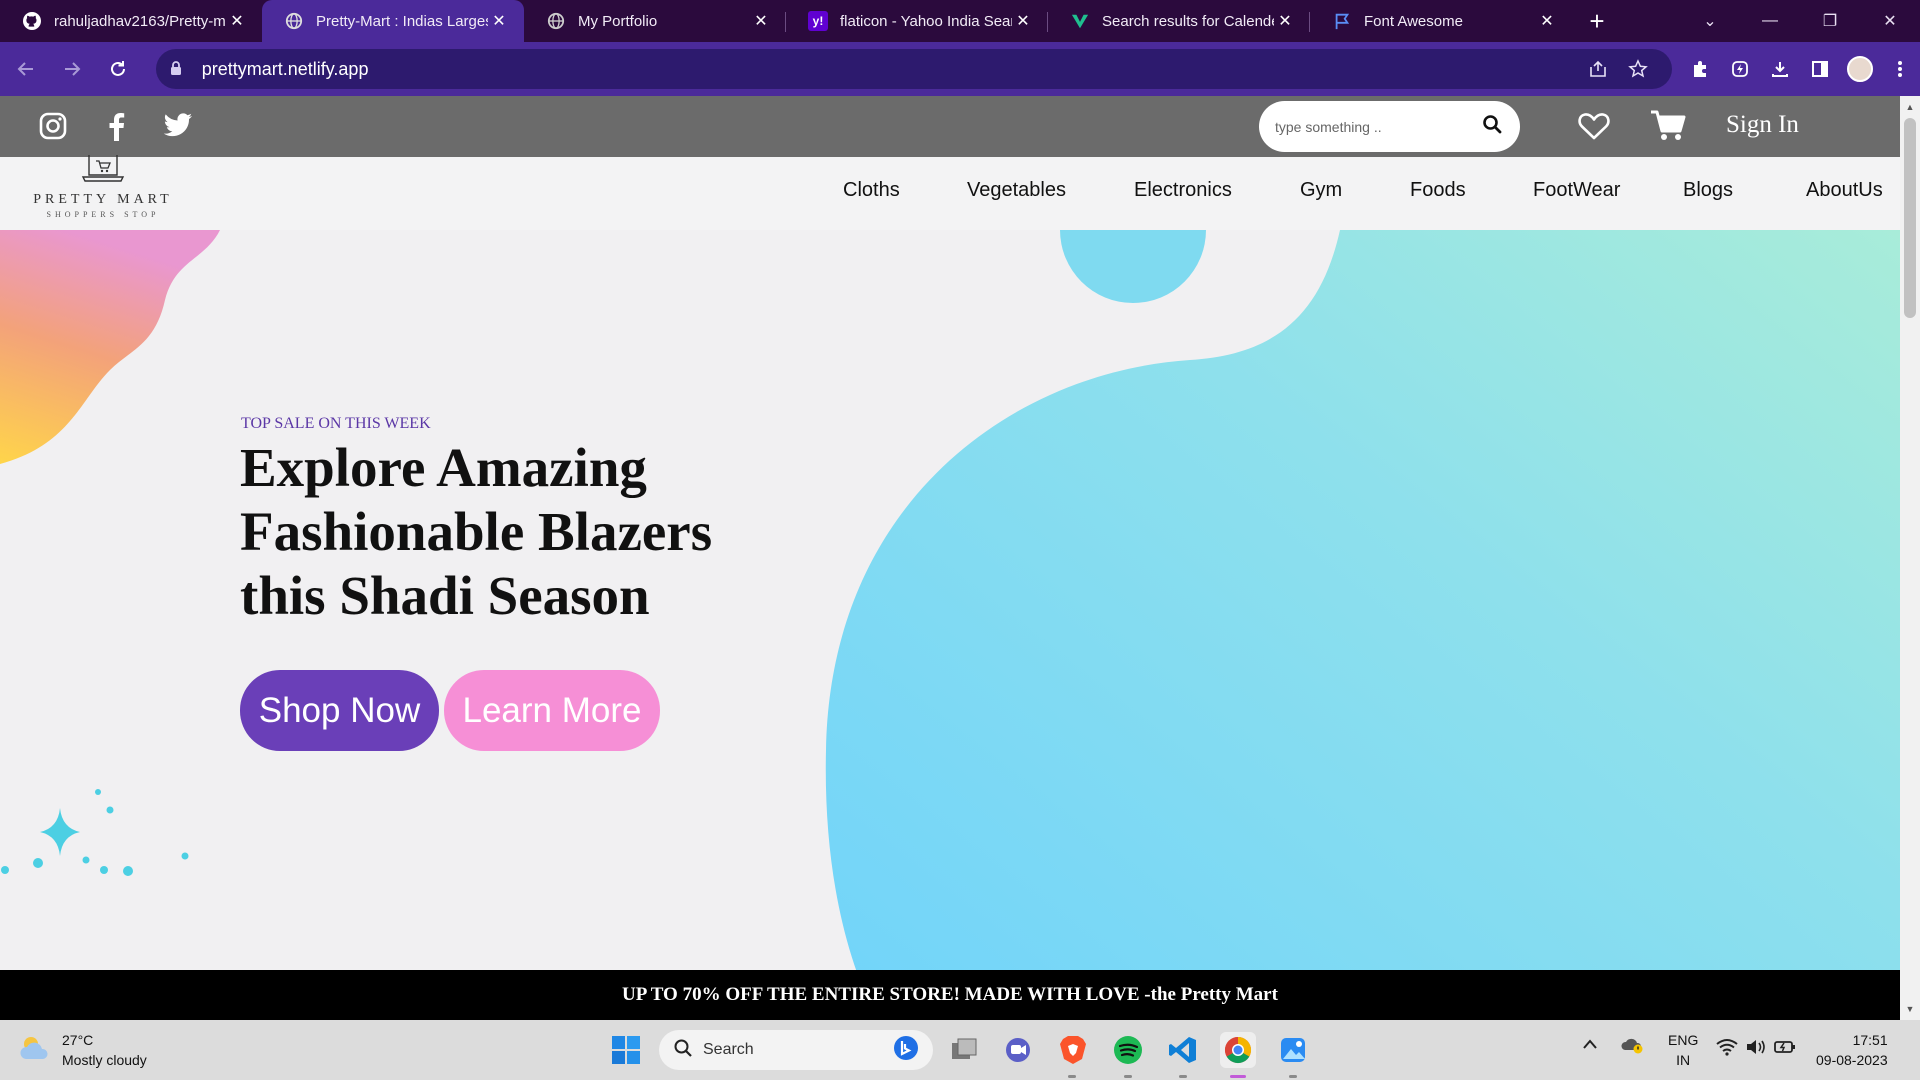 This screenshot has height=1080, width=1920. I want to click on taskbar-search-label: Search, so click(728, 1049).